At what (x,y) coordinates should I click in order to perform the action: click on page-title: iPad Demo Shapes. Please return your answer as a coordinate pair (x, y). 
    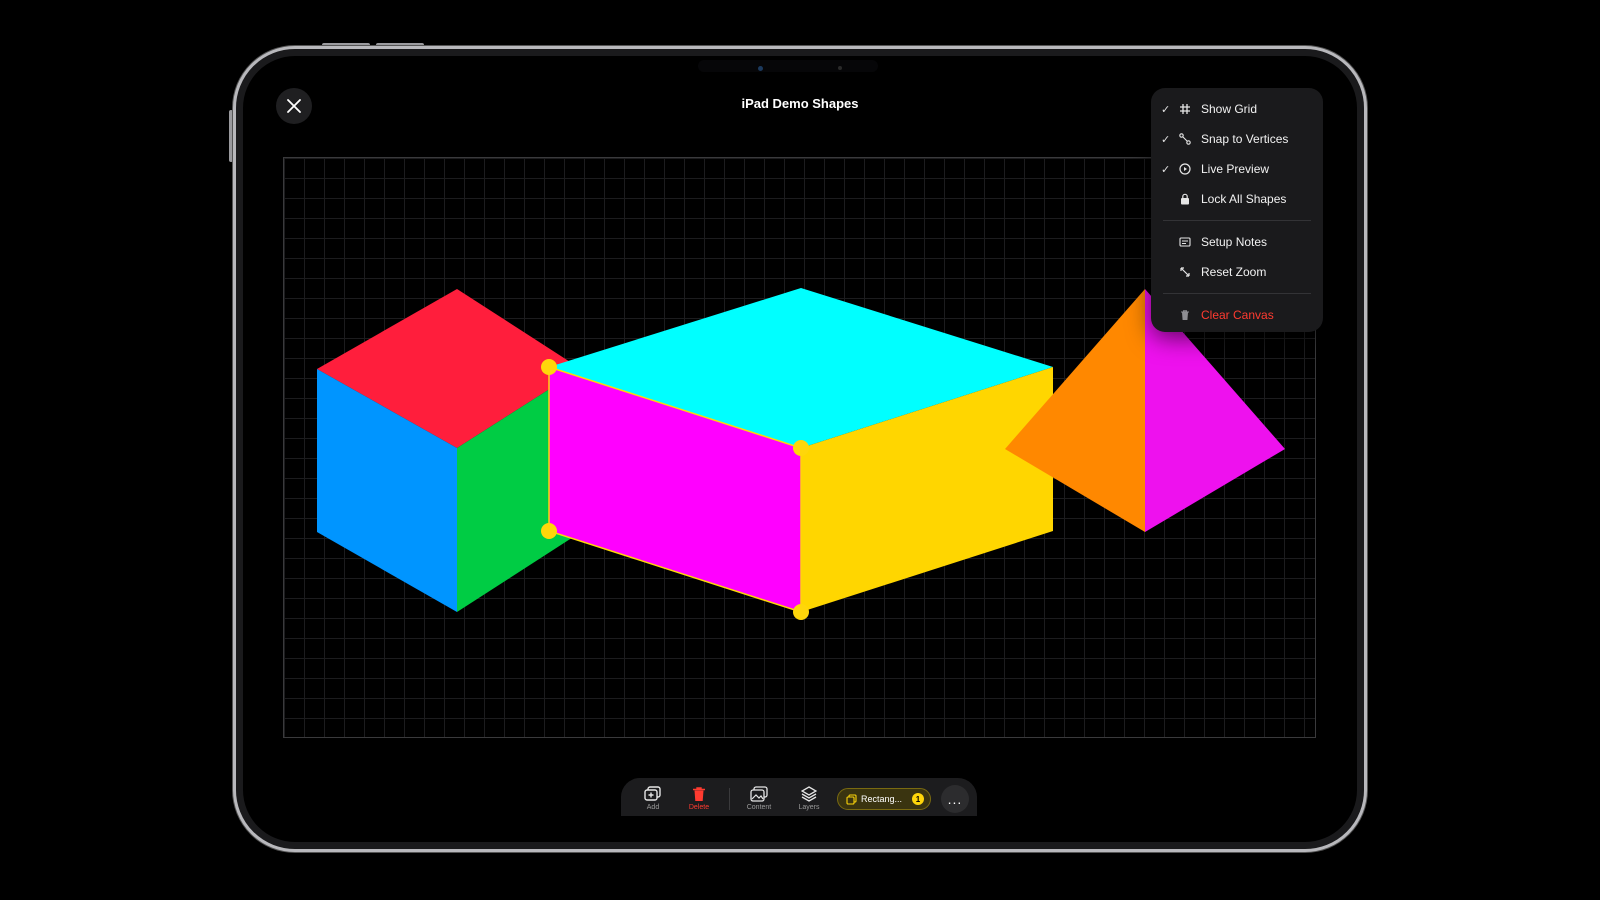
    Looking at the image, I should click on (800, 103).